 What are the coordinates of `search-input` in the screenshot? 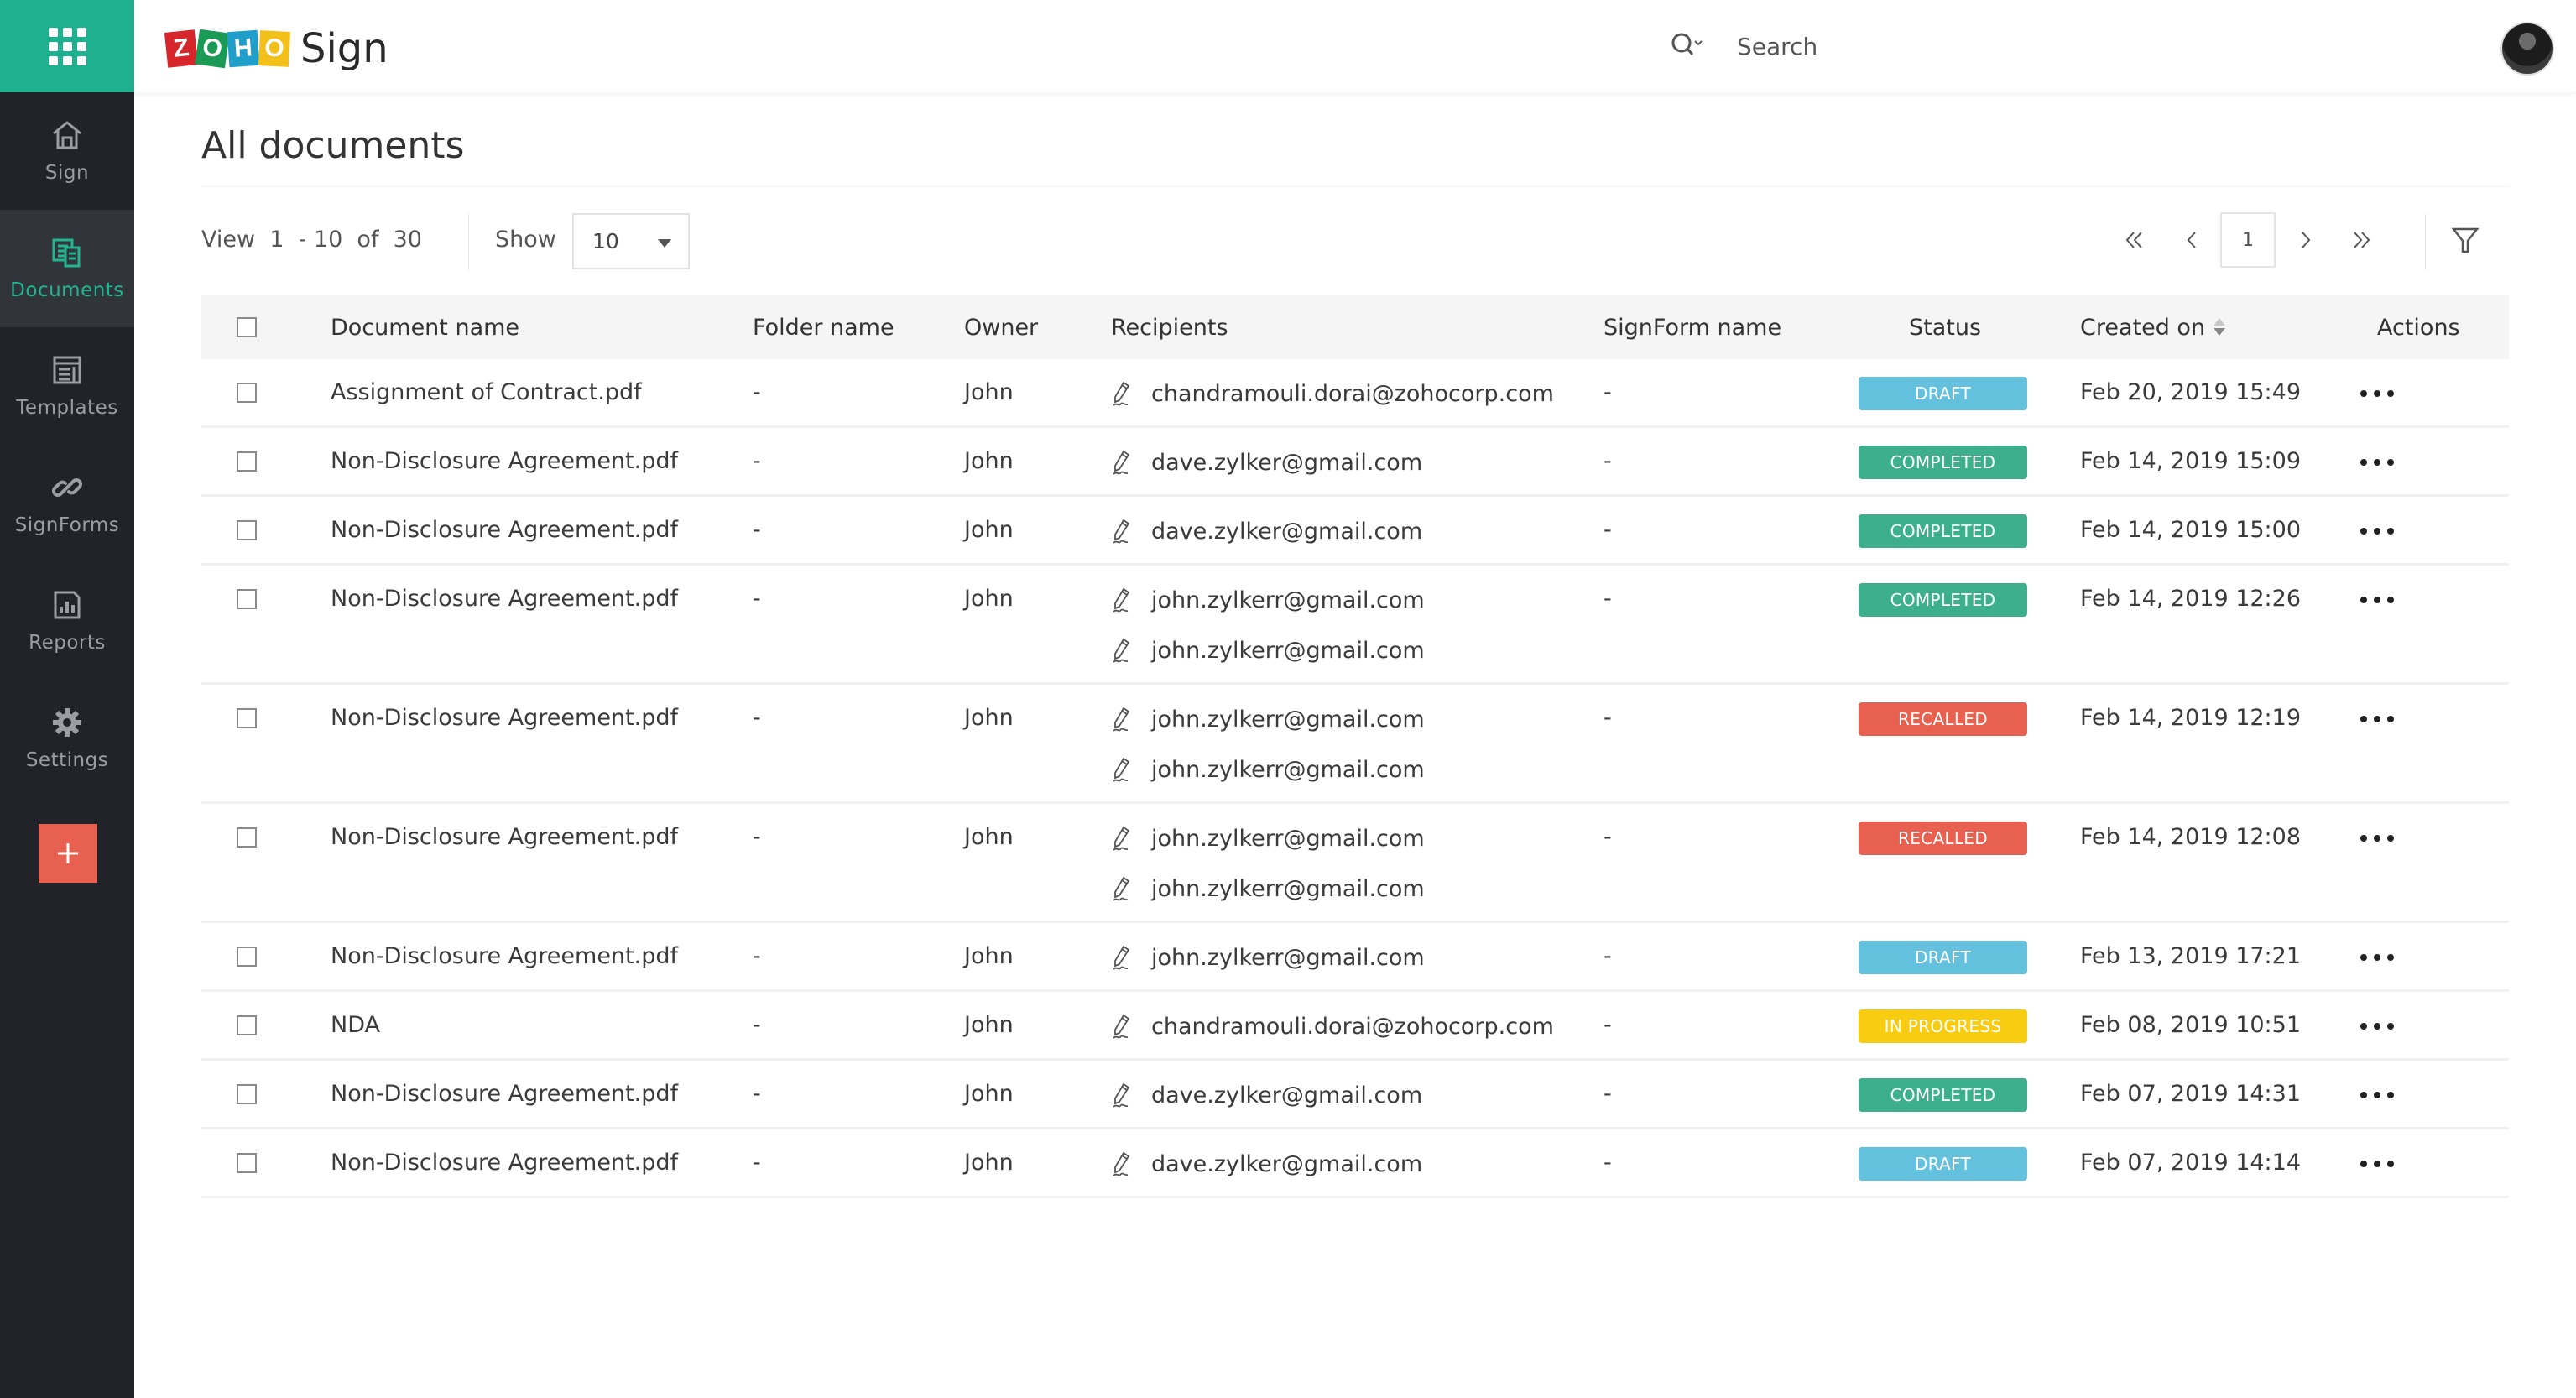 It's located at (1905, 46).